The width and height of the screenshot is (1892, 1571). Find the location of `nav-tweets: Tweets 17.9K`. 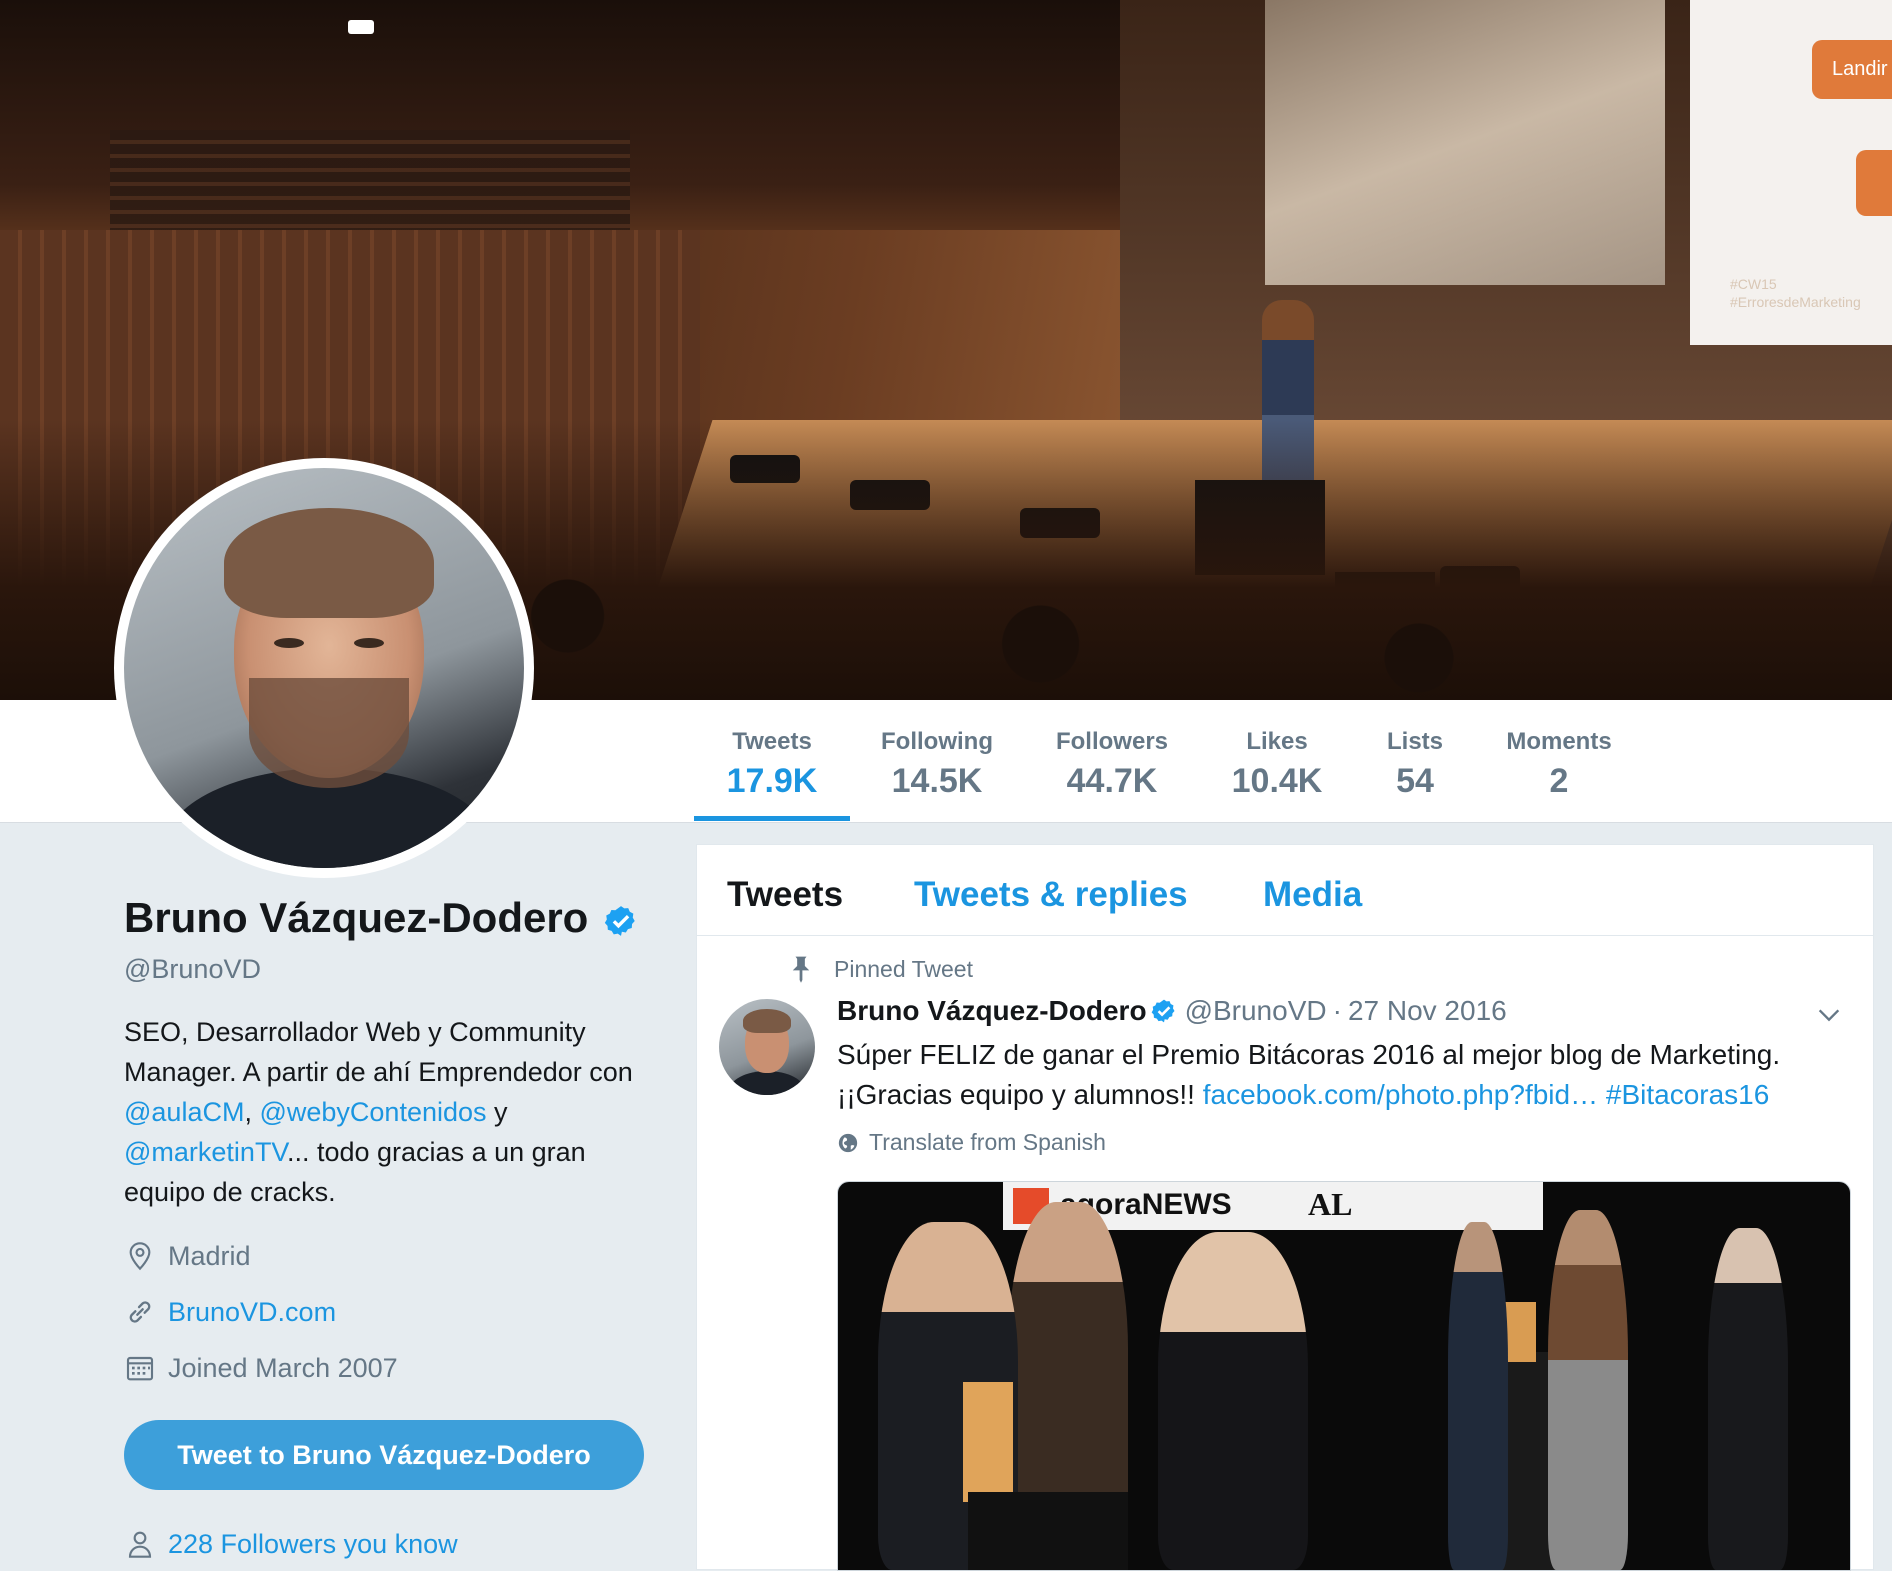

nav-tweets: Tweets 17.9K is located at coordinates (772, 764).